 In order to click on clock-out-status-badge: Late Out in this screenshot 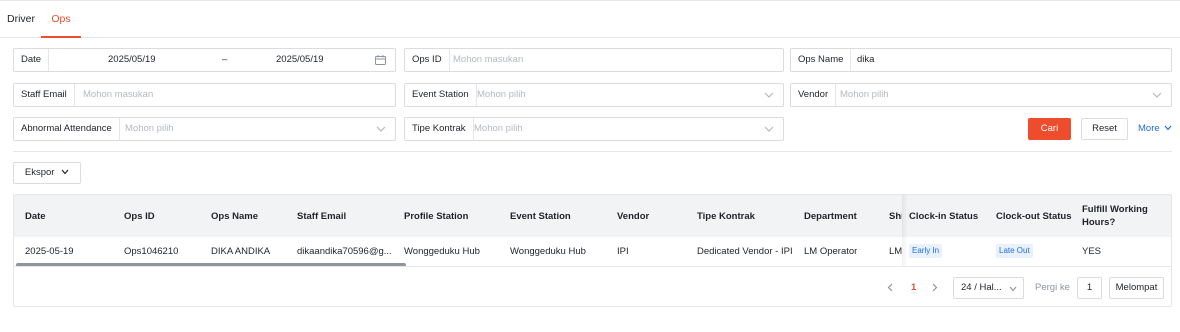, I will do `click(1014, 251)`.